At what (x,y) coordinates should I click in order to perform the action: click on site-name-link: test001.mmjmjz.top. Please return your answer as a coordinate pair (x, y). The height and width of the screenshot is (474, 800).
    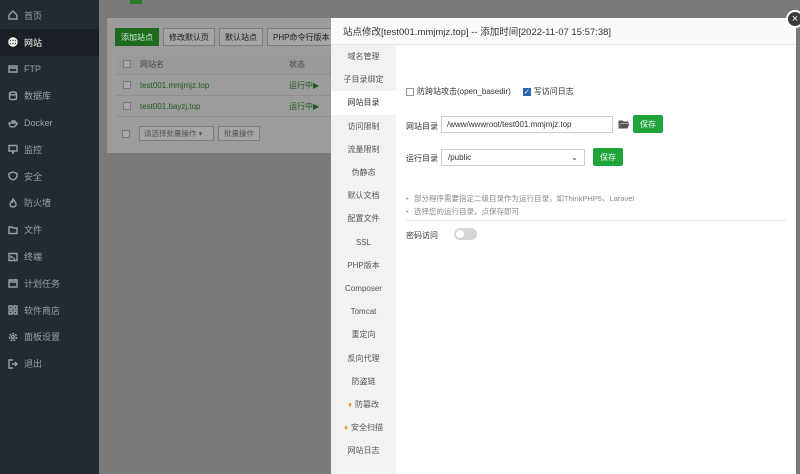
    Looking at the image, I should click on (214, 85).